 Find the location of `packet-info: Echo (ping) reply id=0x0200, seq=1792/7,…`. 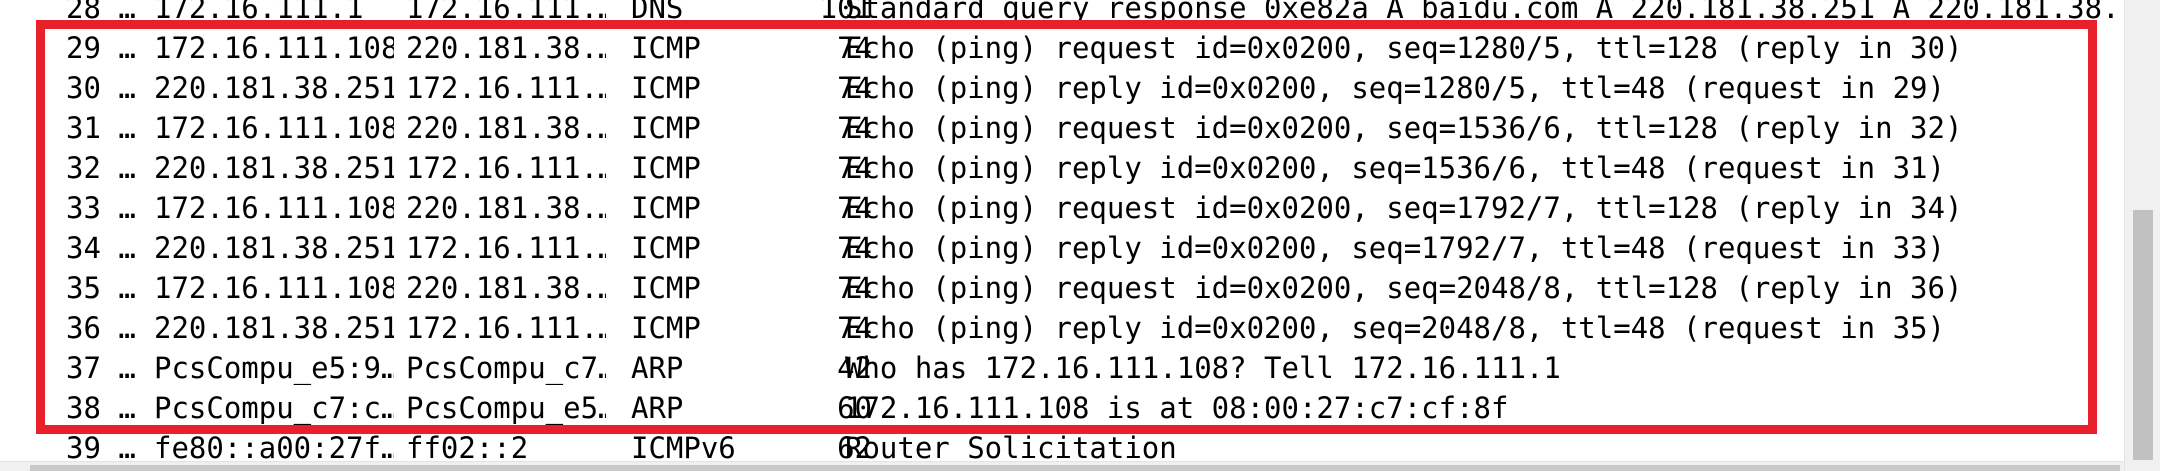

packet-info: Echo (ping) reply id=0x0200, seq=1792/7,… is located at coordinates (1395, 248).